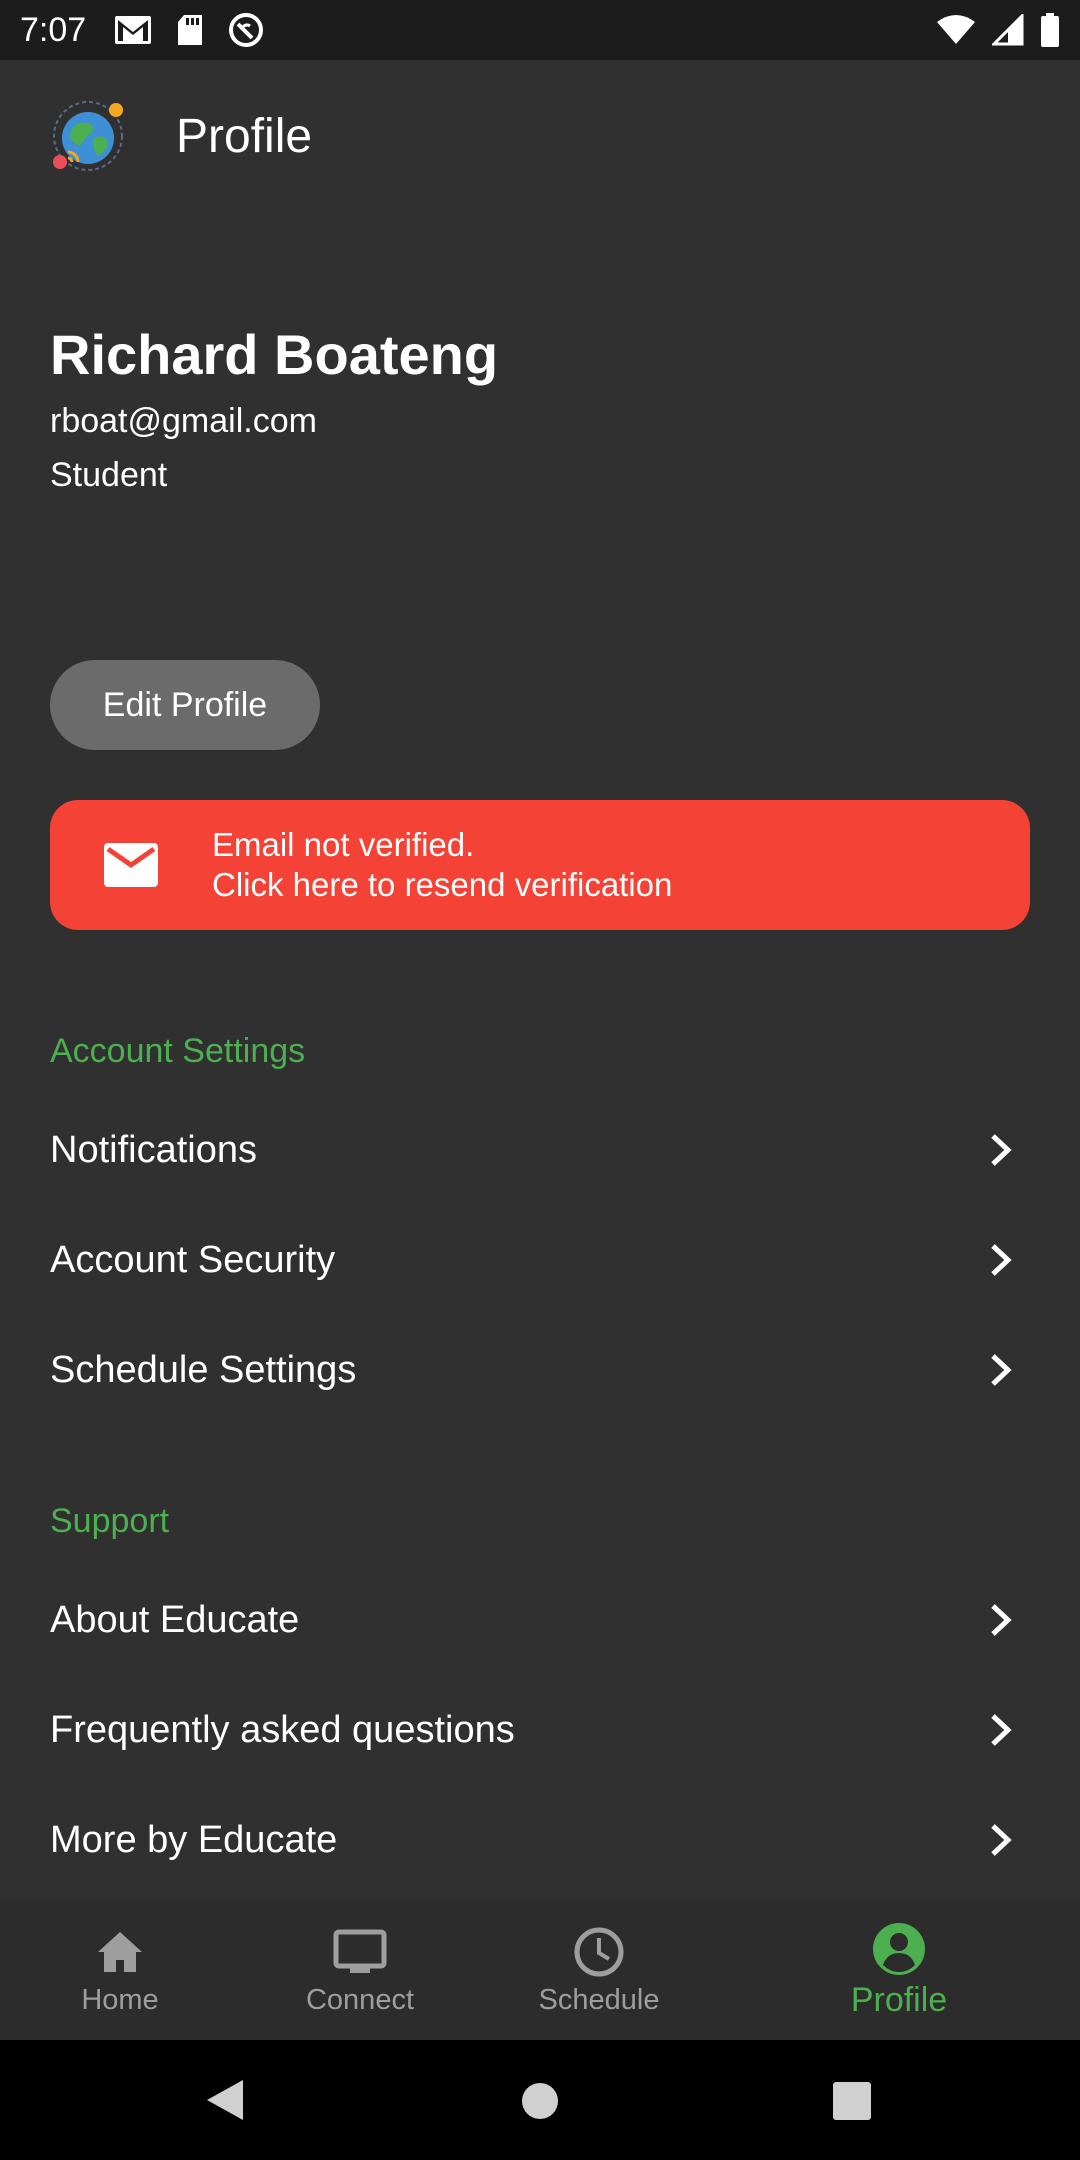 The height and width of the screenshot is (2160, 1080). I want to click on do-not-disturb-icon, so click(246, 30).